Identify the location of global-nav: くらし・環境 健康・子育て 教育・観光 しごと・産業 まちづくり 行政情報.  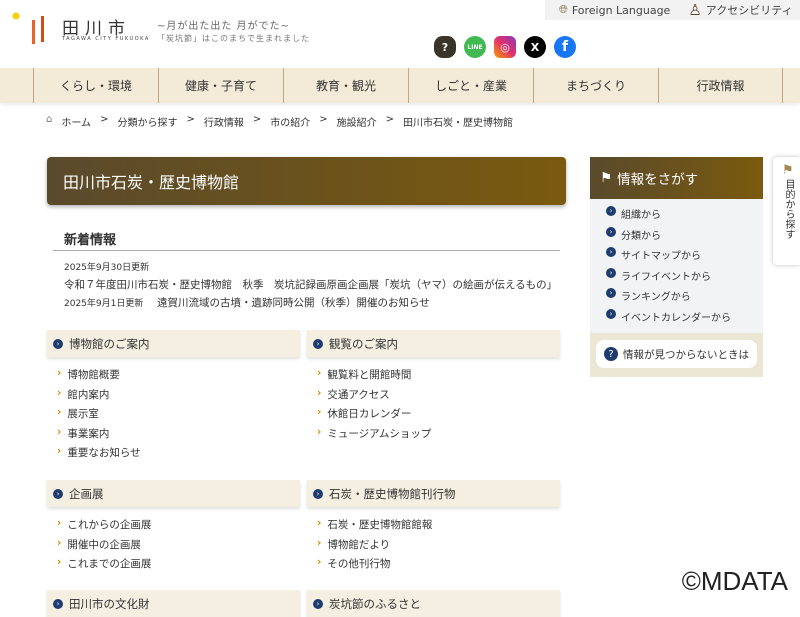
(400, 85).